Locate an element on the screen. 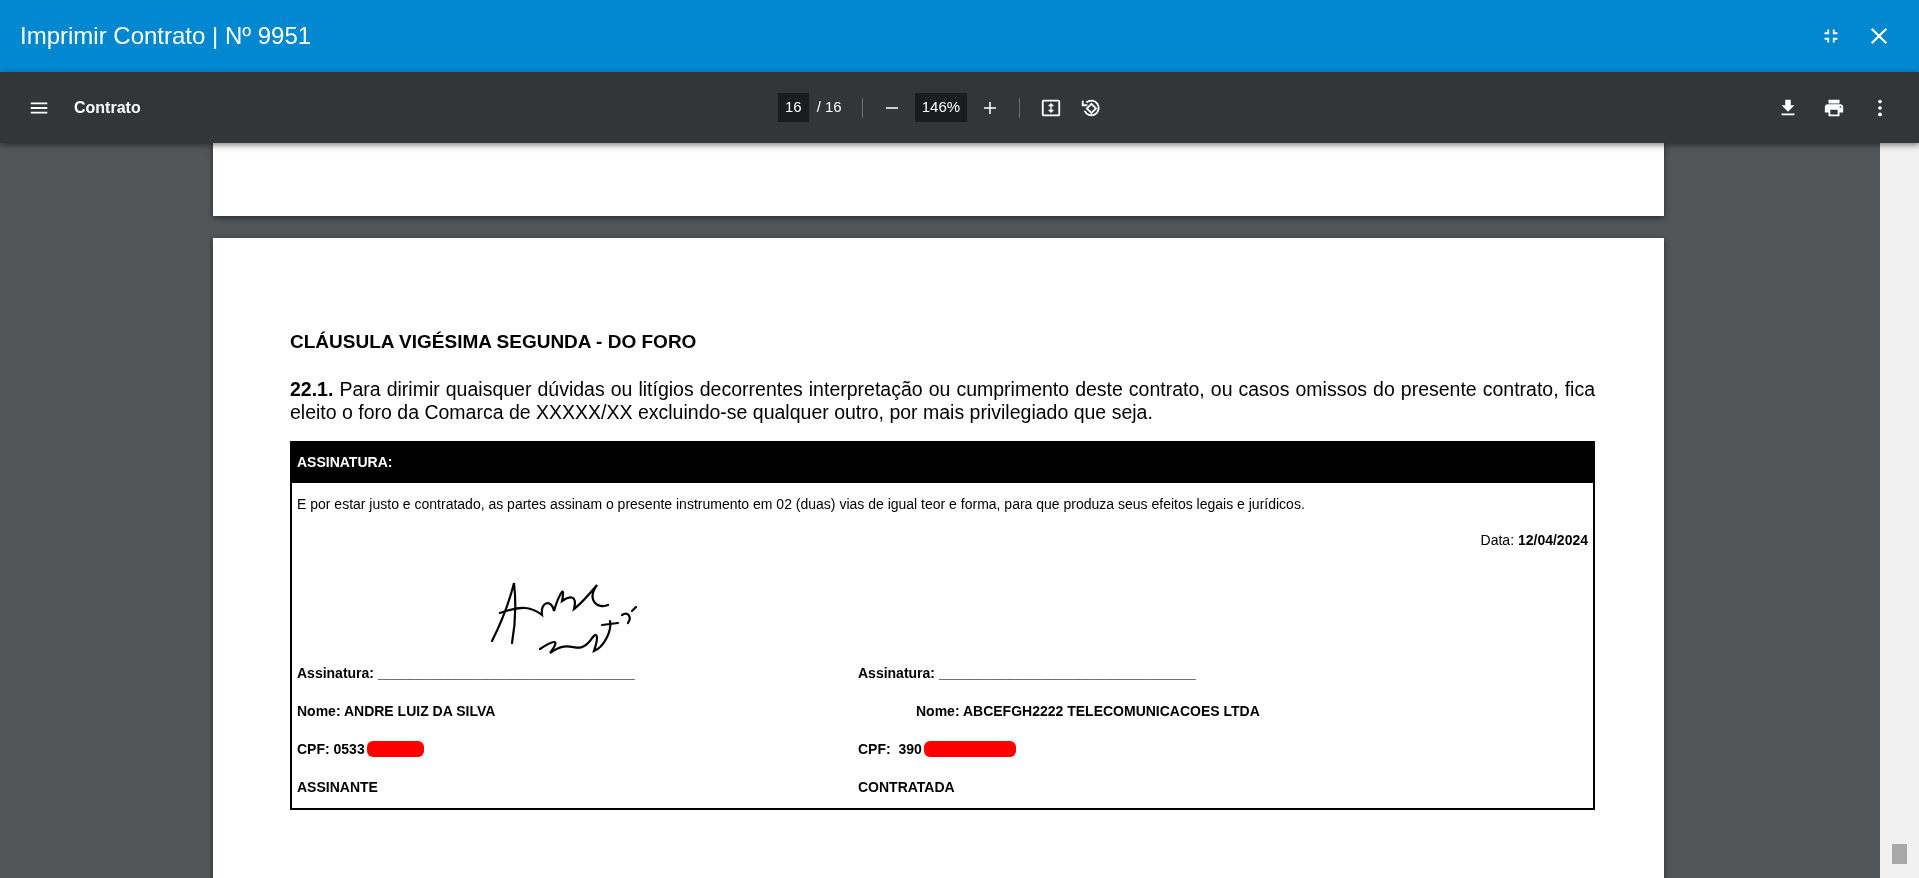 This screenshot has width=1919, height=878. zoom-field: 146% is located at coordinates (941, 107).